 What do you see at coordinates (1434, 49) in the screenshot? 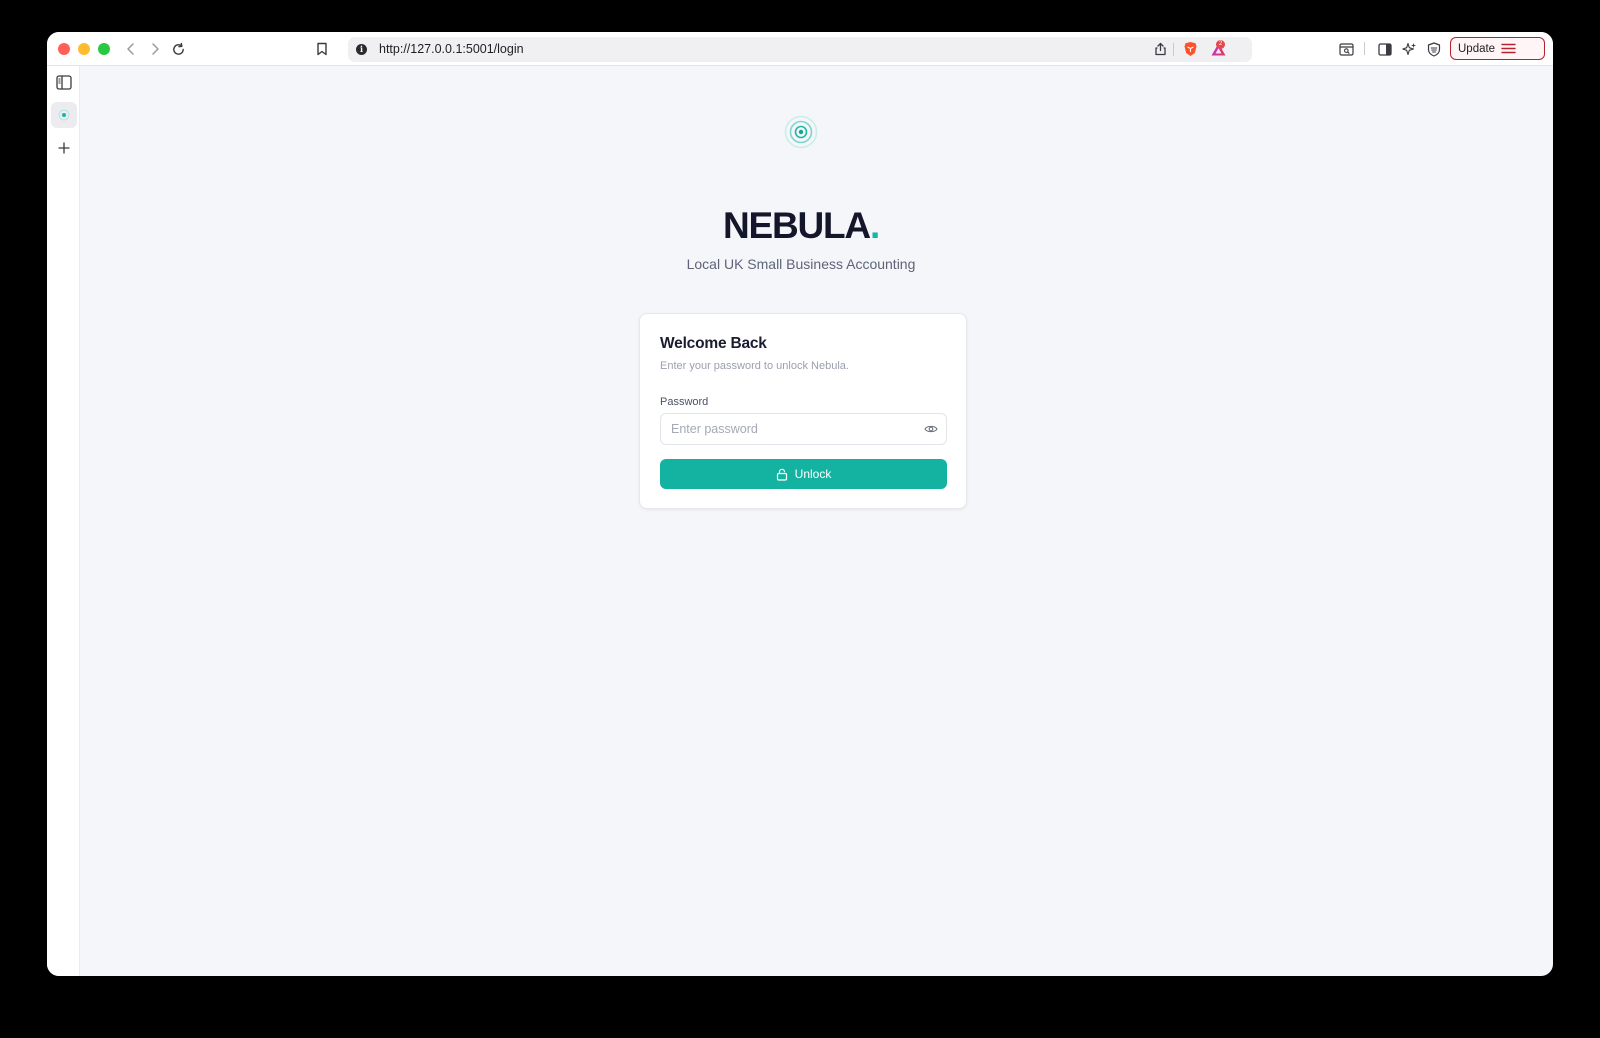
I see `vpn-shield-icon` at bounding box center [1434, 49].